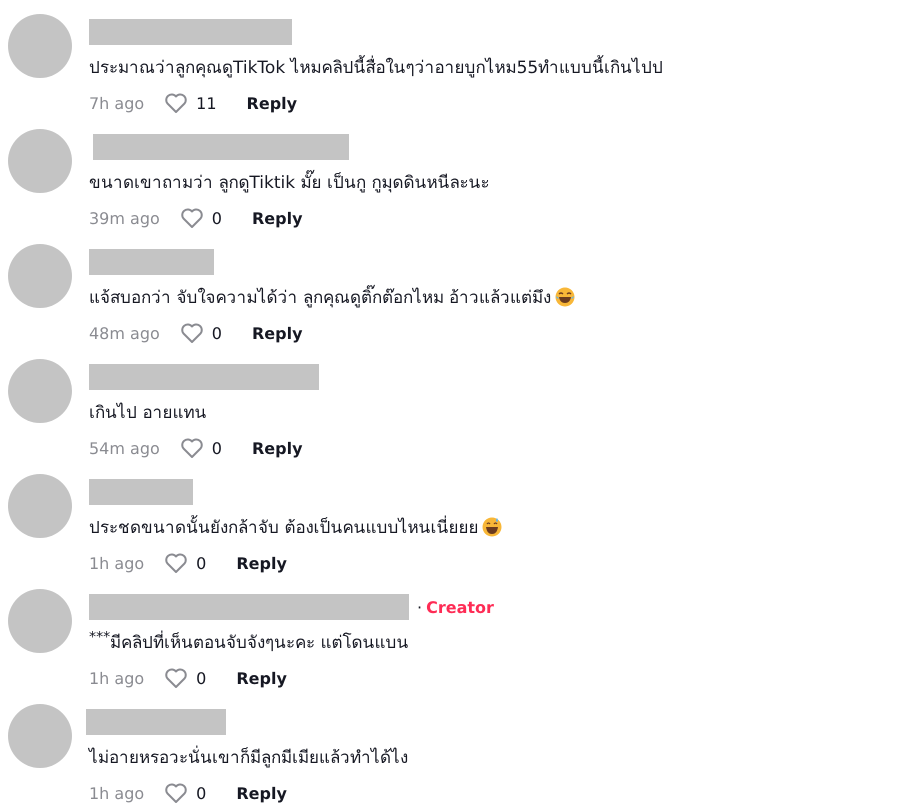 The image size is (917, 805). What do you see at coordinates (116, 103) in the screenshot?
I see `comment-time: 7h ago` at bounding box center [116, 103].